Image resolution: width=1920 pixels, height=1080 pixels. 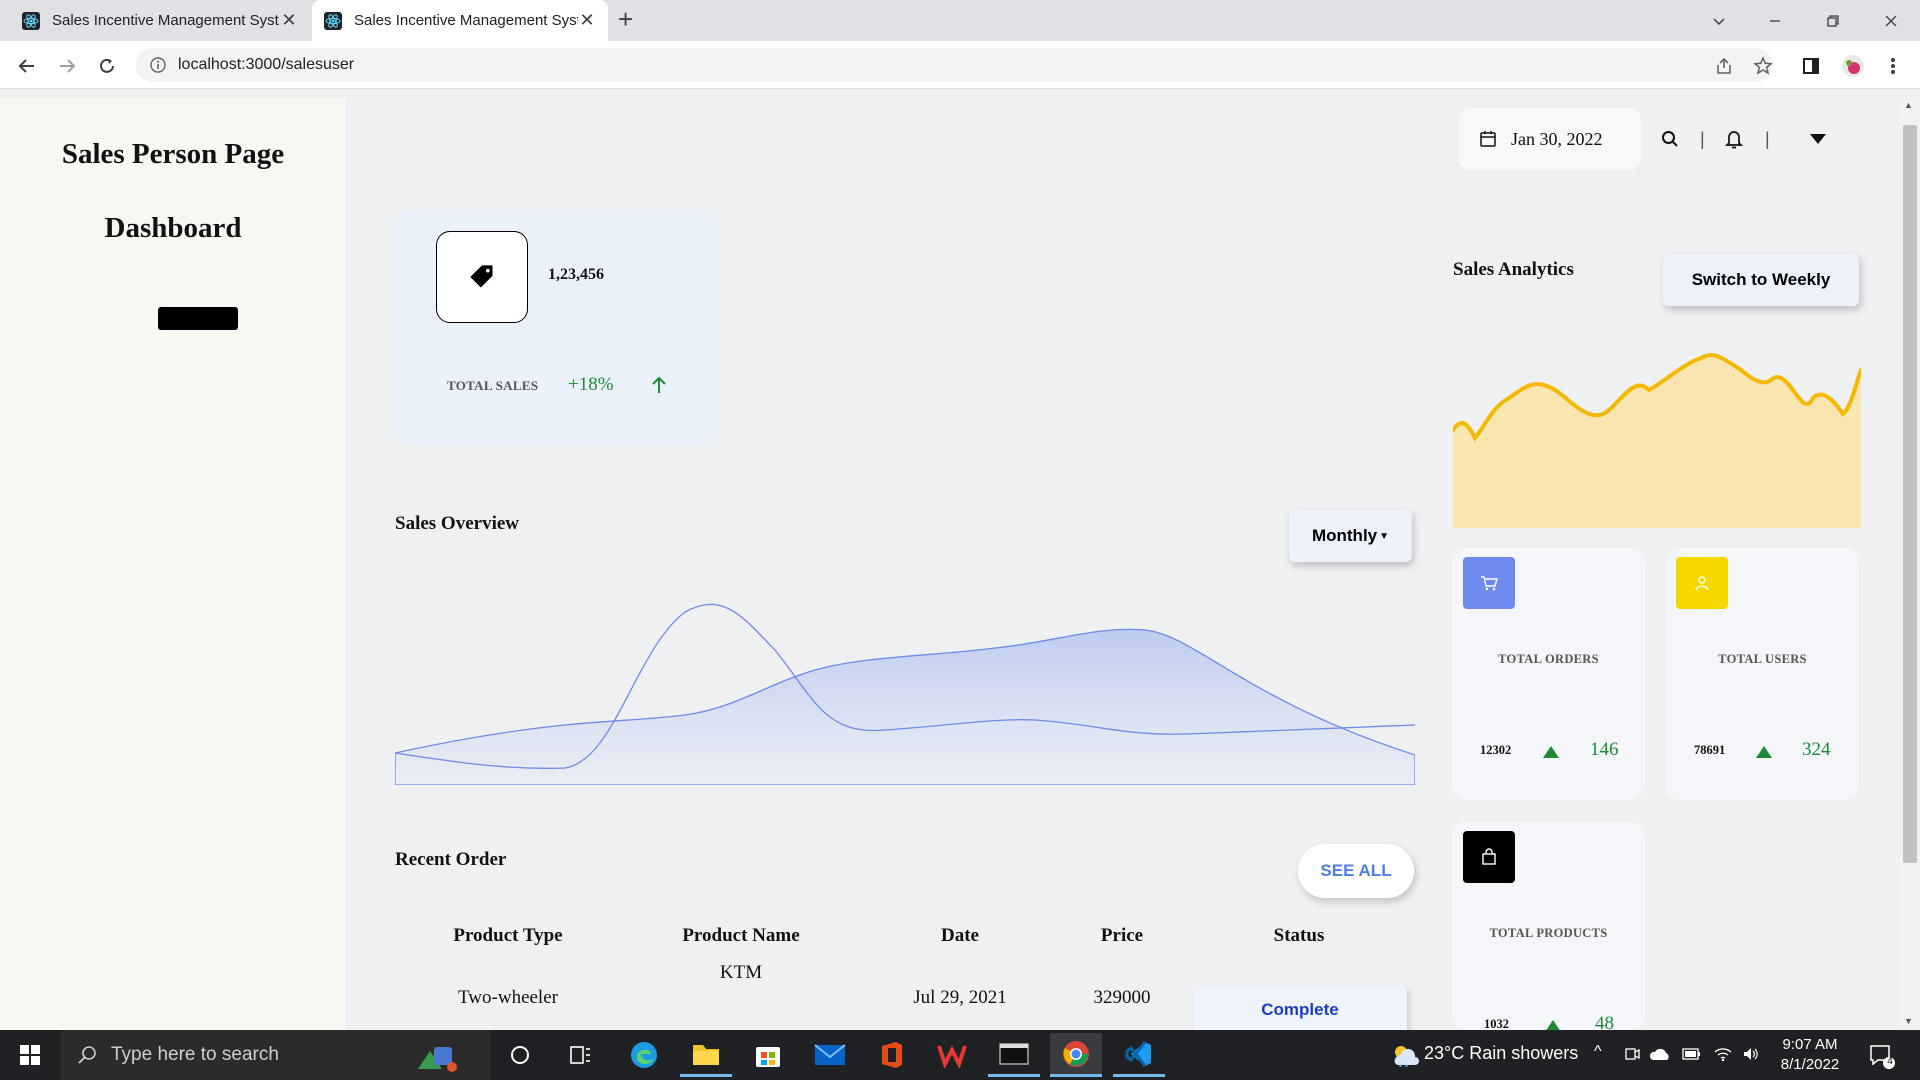 What do you see at coordinates (644, 1055) in the screenshot?
I see `edge-icon` at bounding box center [644, 1055].